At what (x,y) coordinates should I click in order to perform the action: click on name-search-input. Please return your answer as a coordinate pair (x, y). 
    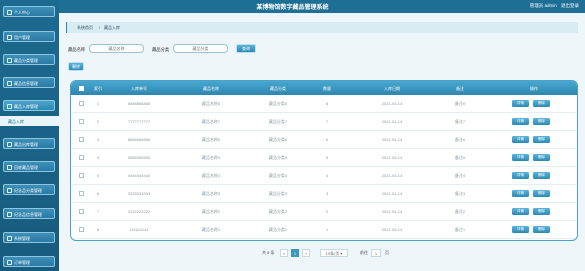
    Looking at the image, I should click on (116, 48).